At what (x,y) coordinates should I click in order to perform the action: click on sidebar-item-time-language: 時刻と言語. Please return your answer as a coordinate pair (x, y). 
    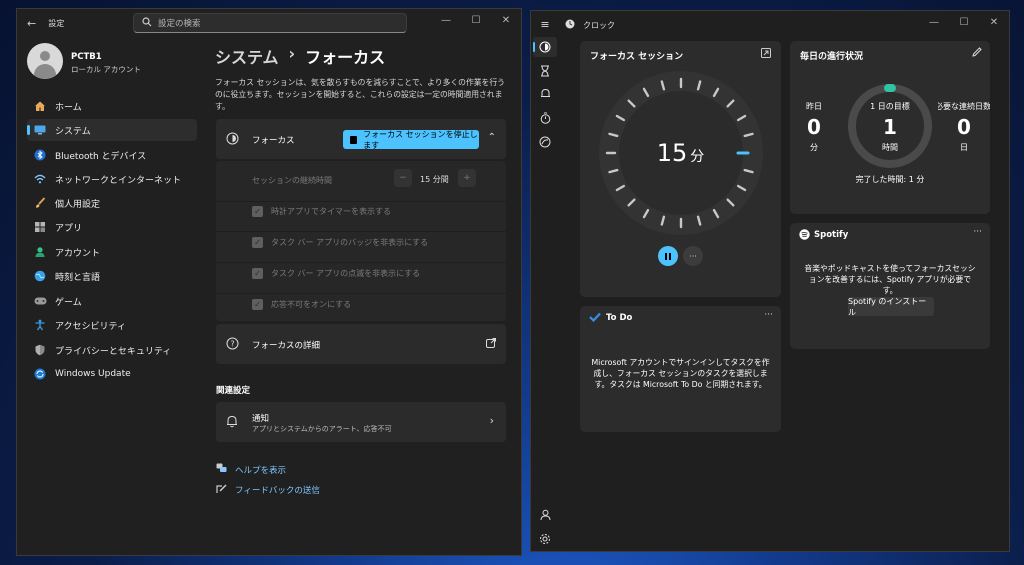
    Looking at the image, I should click on (112, 276).